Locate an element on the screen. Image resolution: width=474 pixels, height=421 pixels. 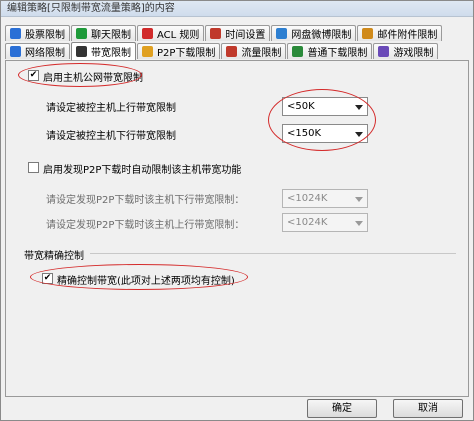
mail-icon is located at coordinates (368, 33).